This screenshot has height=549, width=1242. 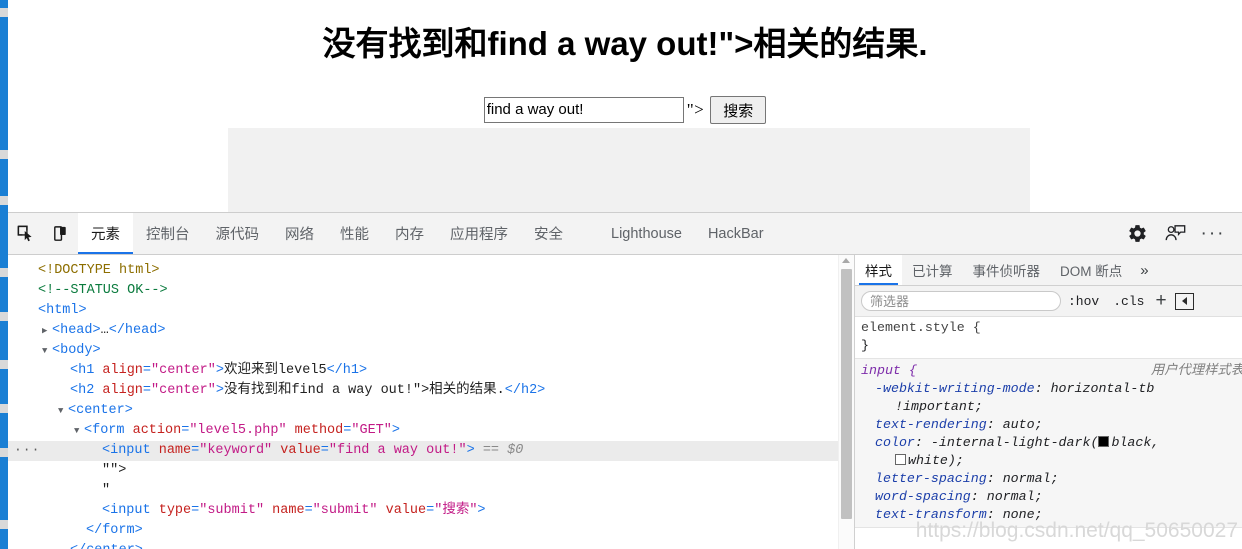 I want to click on page-title: 没有找到和find a way out!">相关的结果., so click(x=625, y=43).